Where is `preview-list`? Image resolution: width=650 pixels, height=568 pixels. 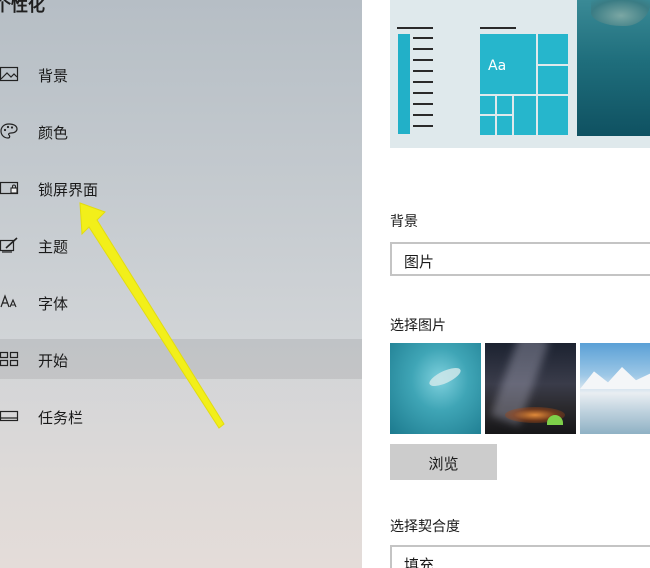
preview-list is located at coordinates (415, 80).